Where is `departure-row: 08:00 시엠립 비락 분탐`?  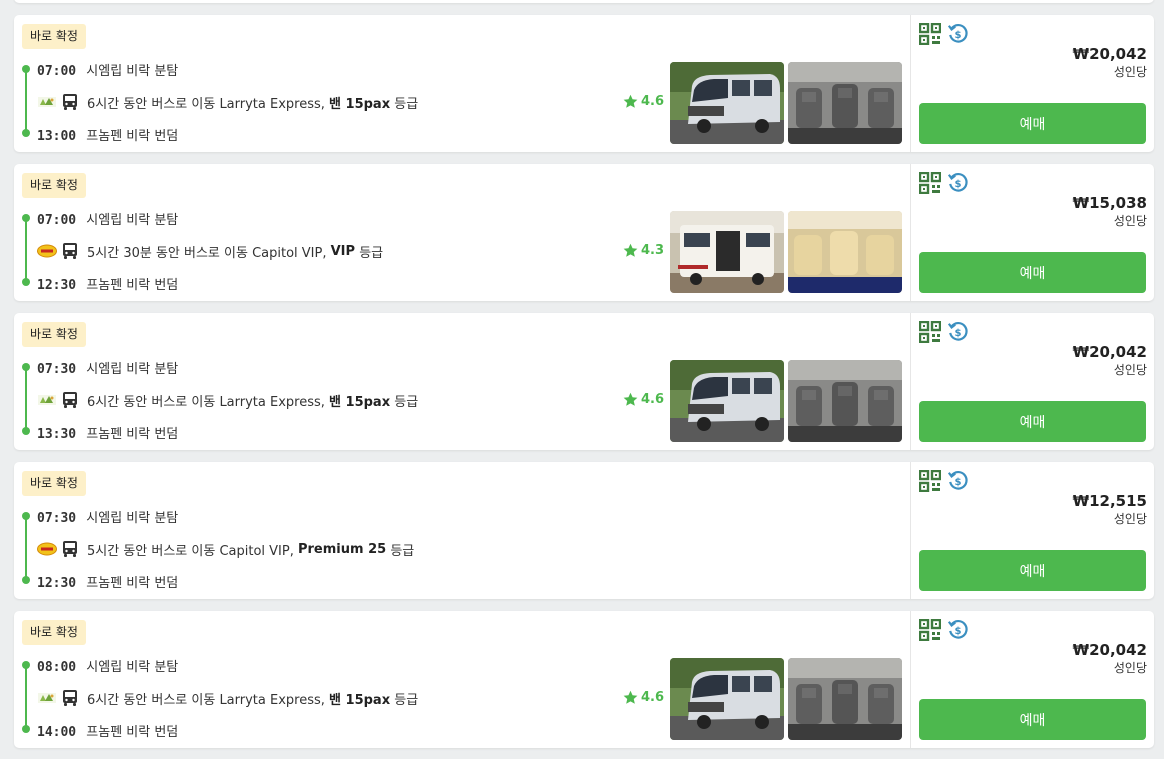
departure-row: 08:00 시엠립 비락 분탐 is located at coordinates (107, 665).